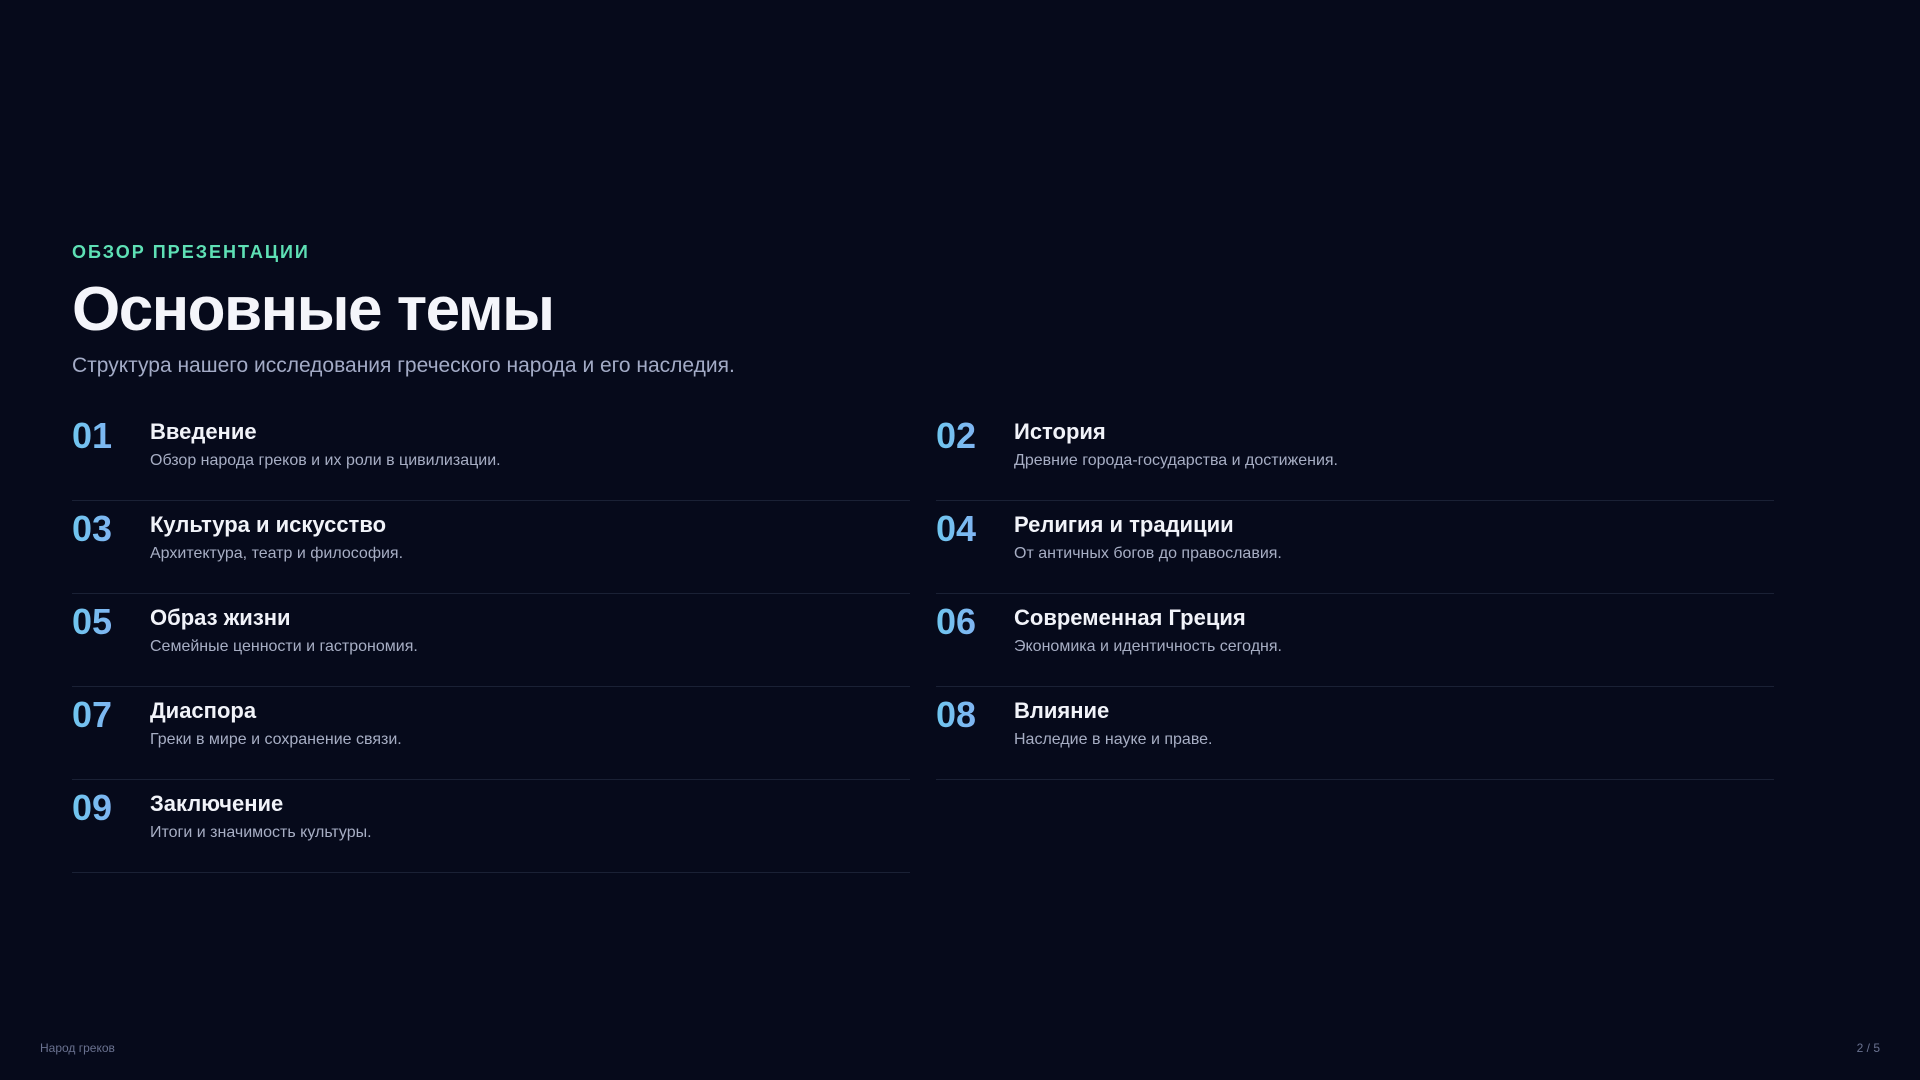 The height and width of the screenshot is (1080, 1920). Describe the element at coordinates (1062, 710) in the screenshot. I see `topic-title: Влияние` at that location.